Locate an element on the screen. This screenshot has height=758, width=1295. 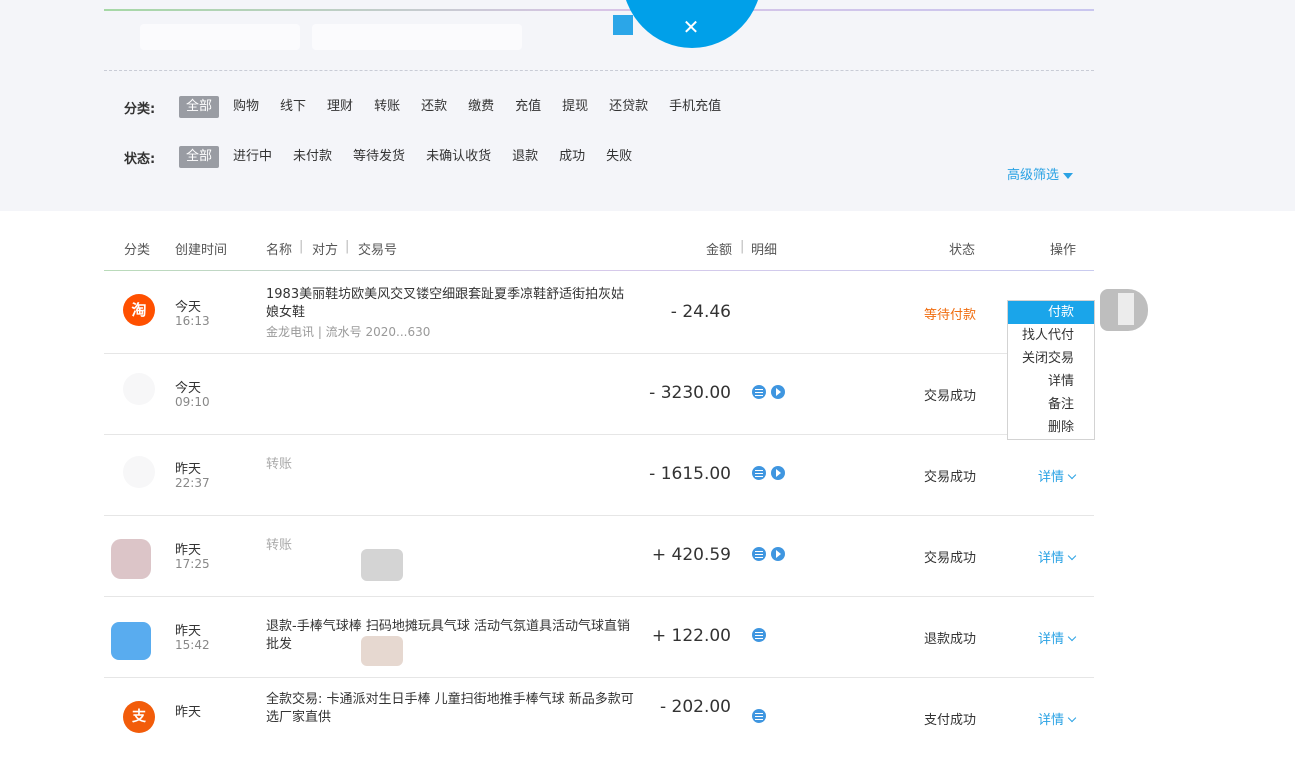
menu-item-details: 详情 is located at coordinates (1051, 381).